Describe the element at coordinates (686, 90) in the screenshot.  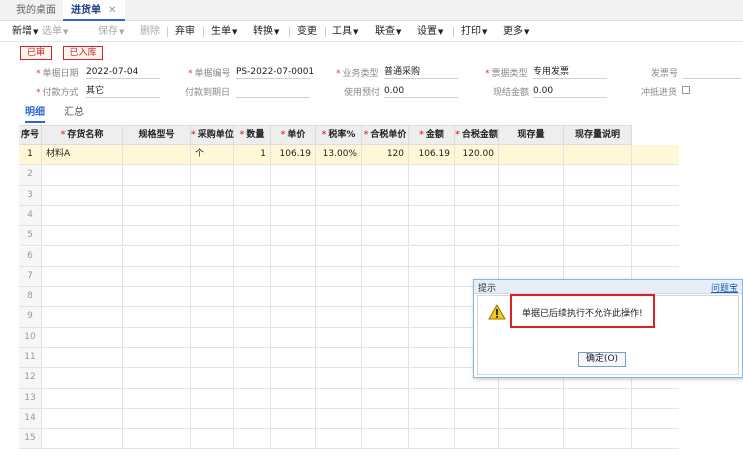
I see `offset-checkbox` at that location.